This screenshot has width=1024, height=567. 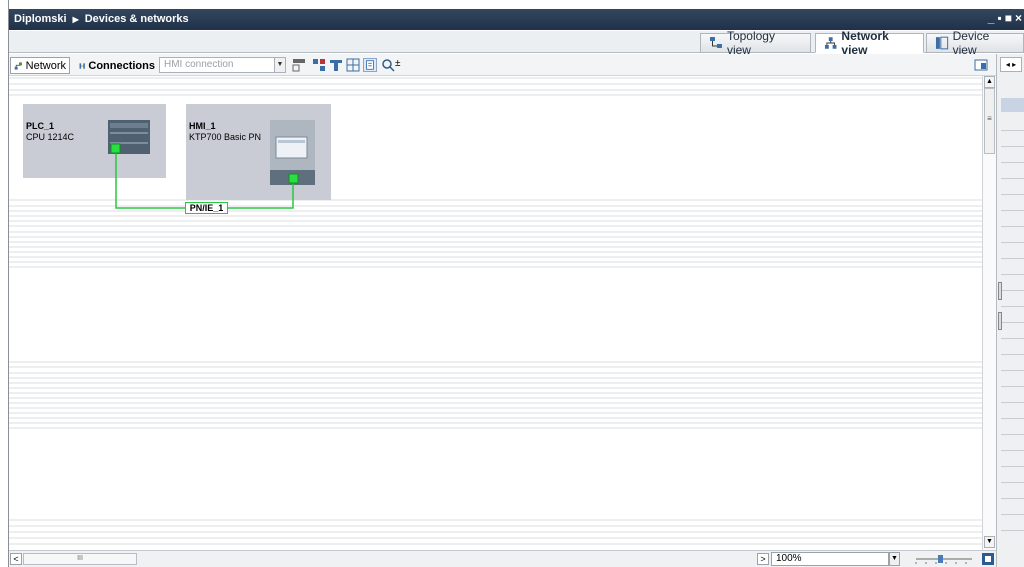 I want to click on network-toolbar: Network Connections HMI connection ▼ ±, so click(x=516, y=65).